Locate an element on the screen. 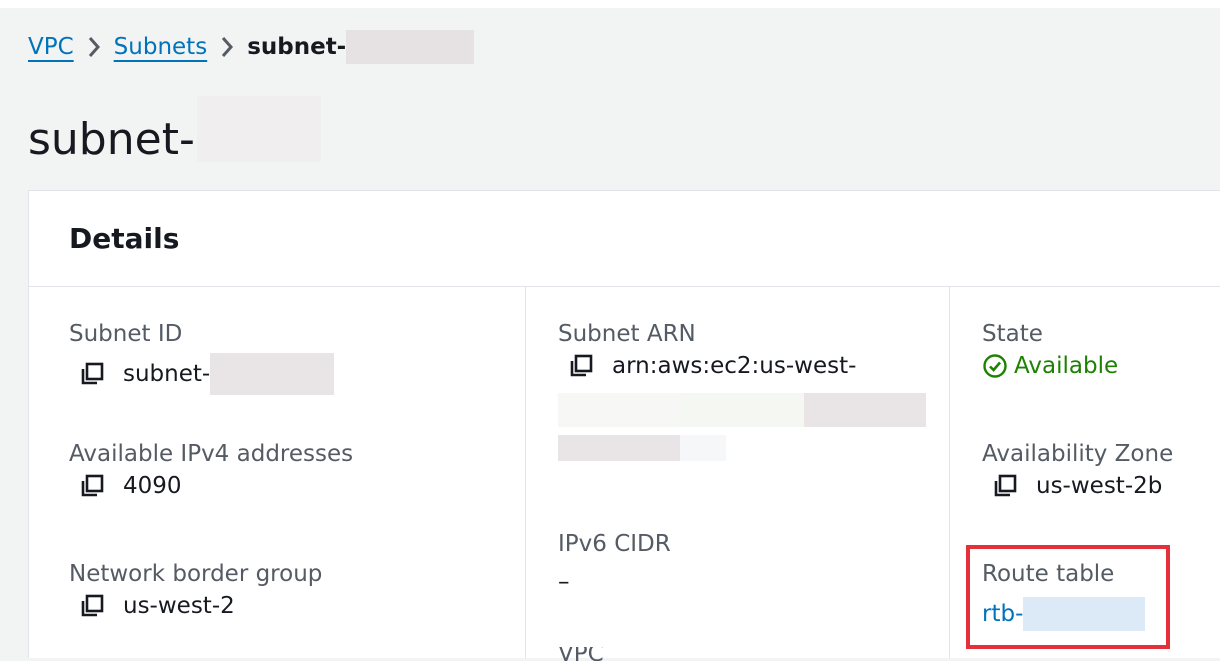  check-circle-icon is located at coordinates (995, 366).